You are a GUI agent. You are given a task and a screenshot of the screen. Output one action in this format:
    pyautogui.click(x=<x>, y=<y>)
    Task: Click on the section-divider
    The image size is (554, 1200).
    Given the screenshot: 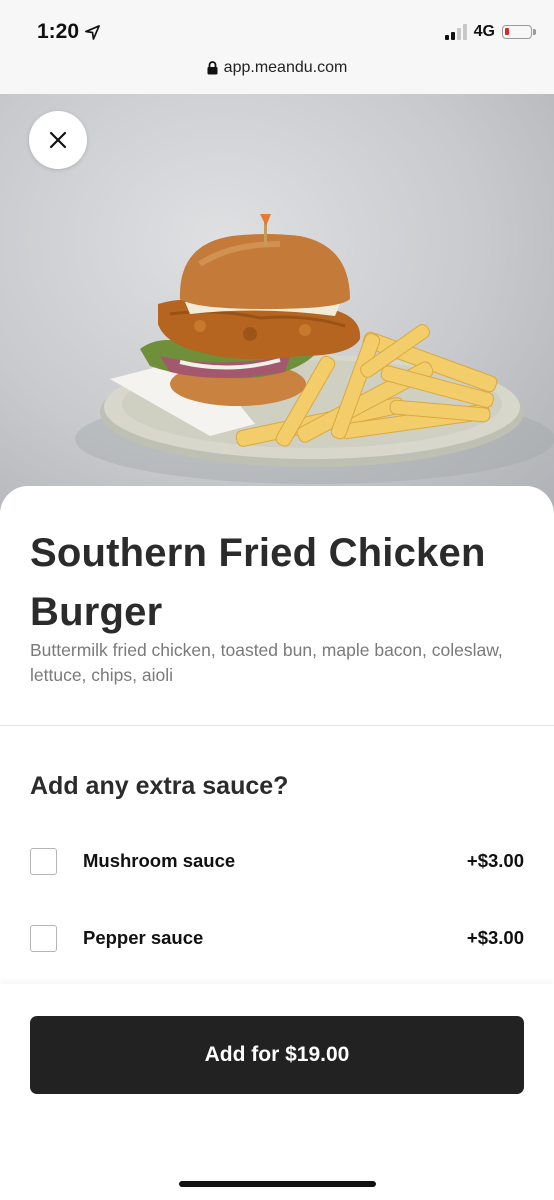 What is the action you would take?
    pyautogui.click(x=277, y=725)
    